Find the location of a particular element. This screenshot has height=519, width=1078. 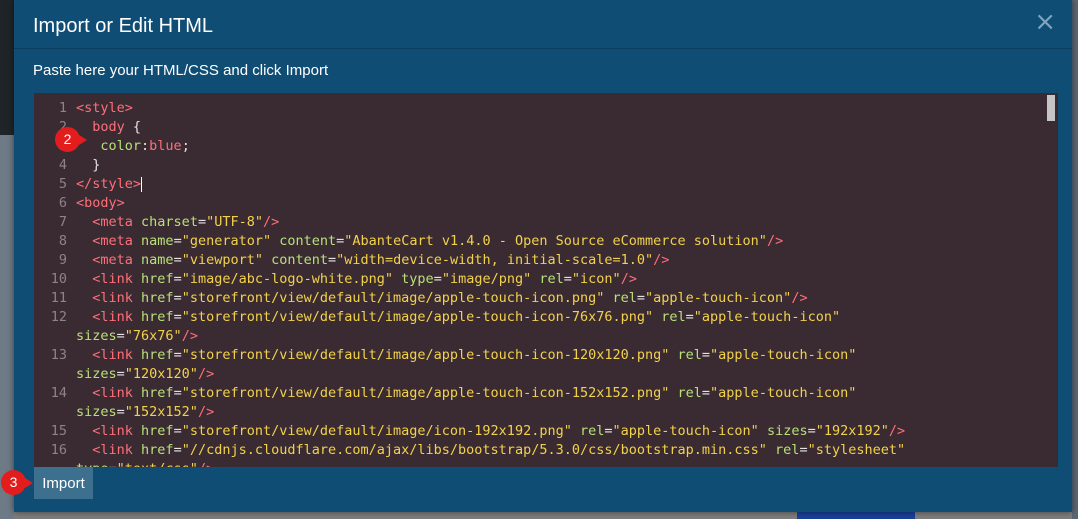

editor-scrollbar is located at coordinates (1051, 280).